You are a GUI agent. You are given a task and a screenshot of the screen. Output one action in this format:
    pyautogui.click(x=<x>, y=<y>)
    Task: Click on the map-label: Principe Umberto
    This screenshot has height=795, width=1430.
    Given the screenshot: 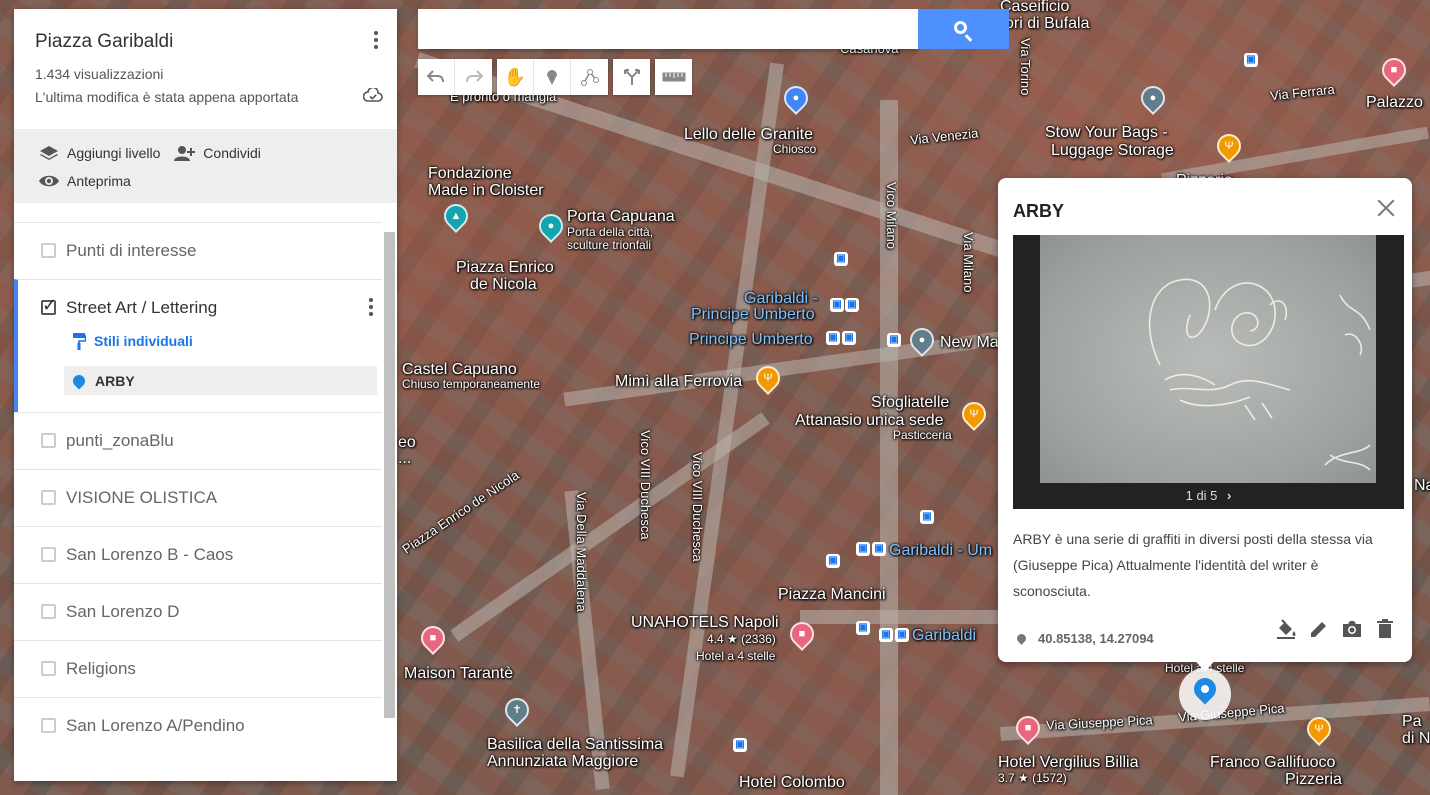 What is the action you would take?
    pyautogui.click(x=753, y=314)
    